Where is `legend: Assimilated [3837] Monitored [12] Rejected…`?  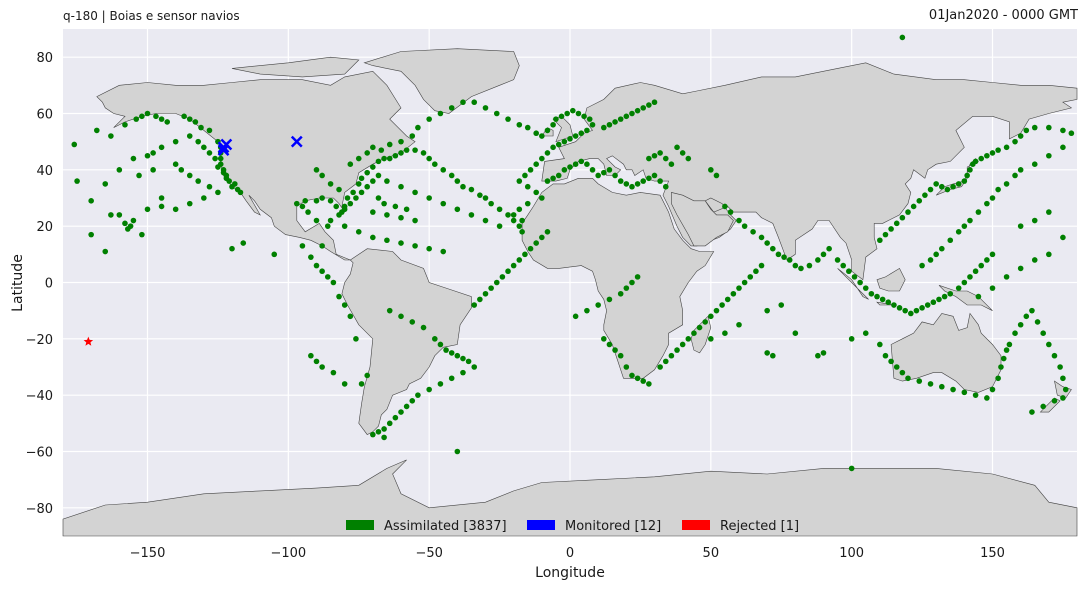
legend: Assimilated [3837] Monitored [12] Rejected… is located at coordinates (572, 526).